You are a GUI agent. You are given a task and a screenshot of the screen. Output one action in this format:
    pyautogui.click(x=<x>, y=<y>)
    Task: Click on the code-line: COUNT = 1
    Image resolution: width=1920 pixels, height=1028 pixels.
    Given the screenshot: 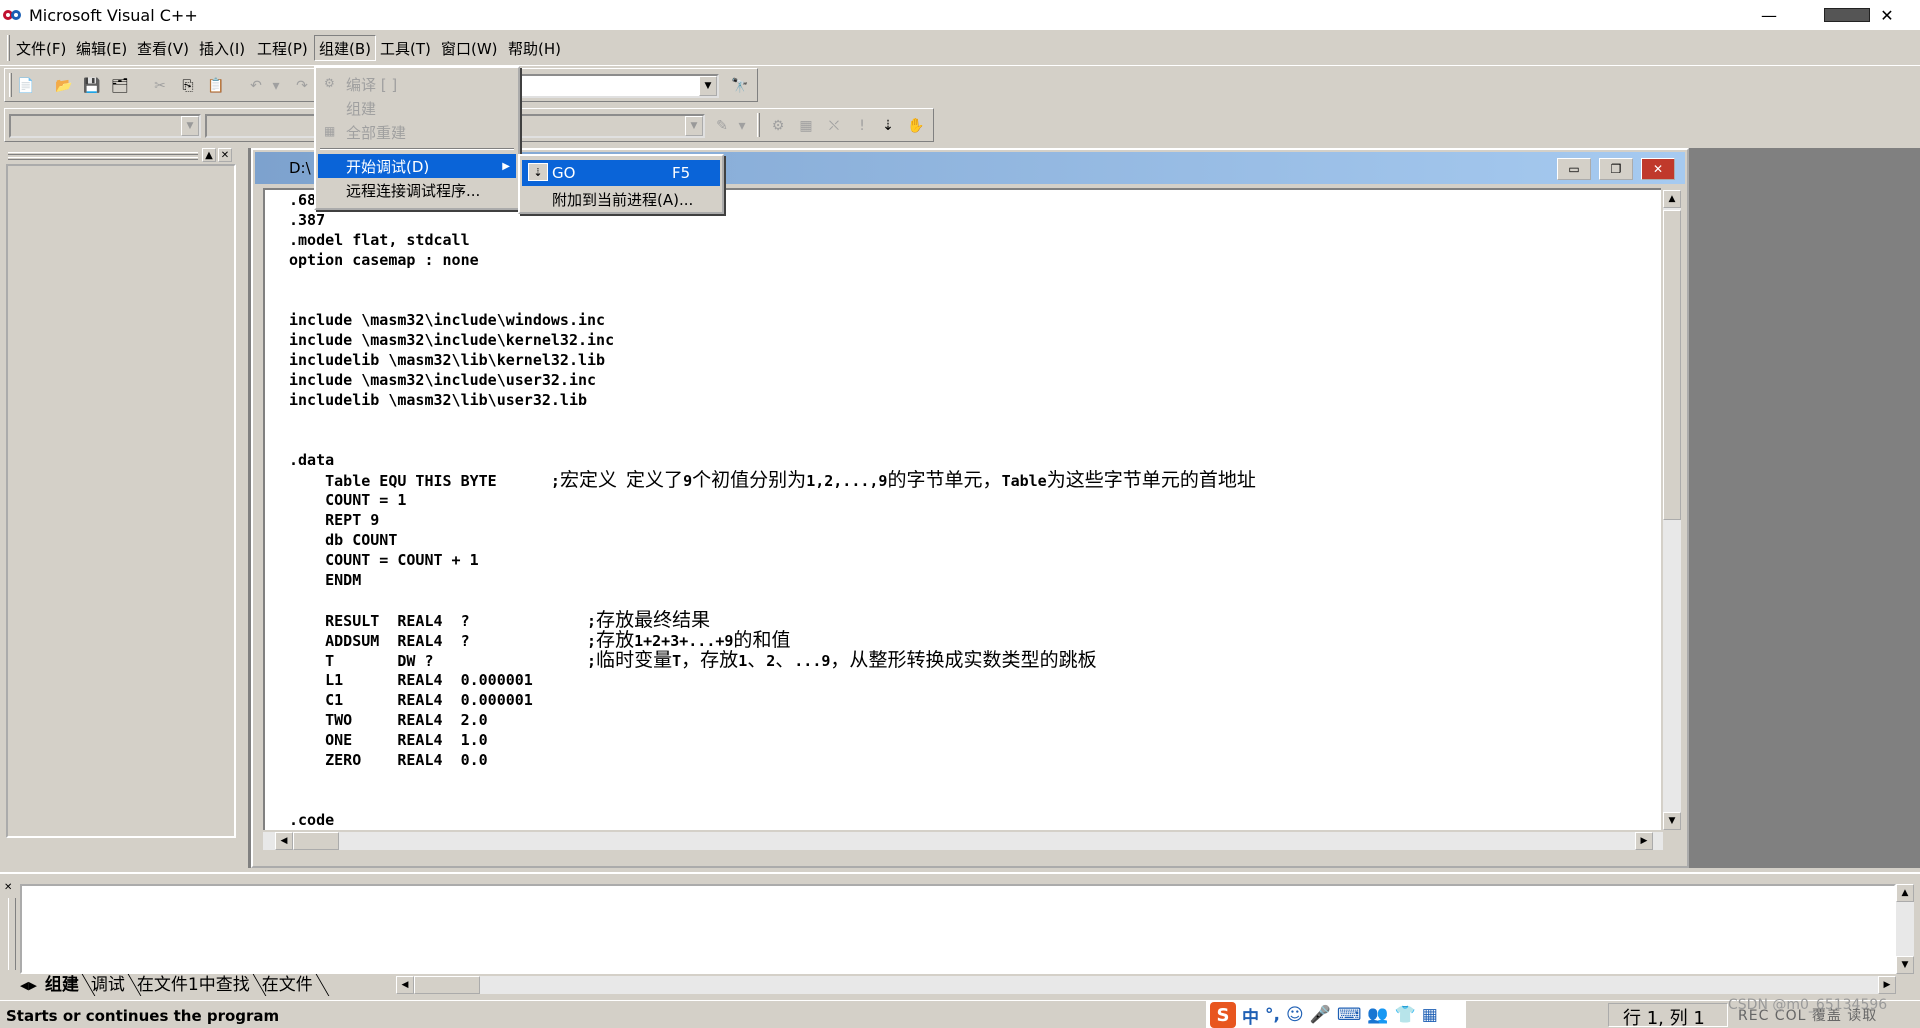 What is the action you would take?
    pyautogui.click(x=772, y=500)
    